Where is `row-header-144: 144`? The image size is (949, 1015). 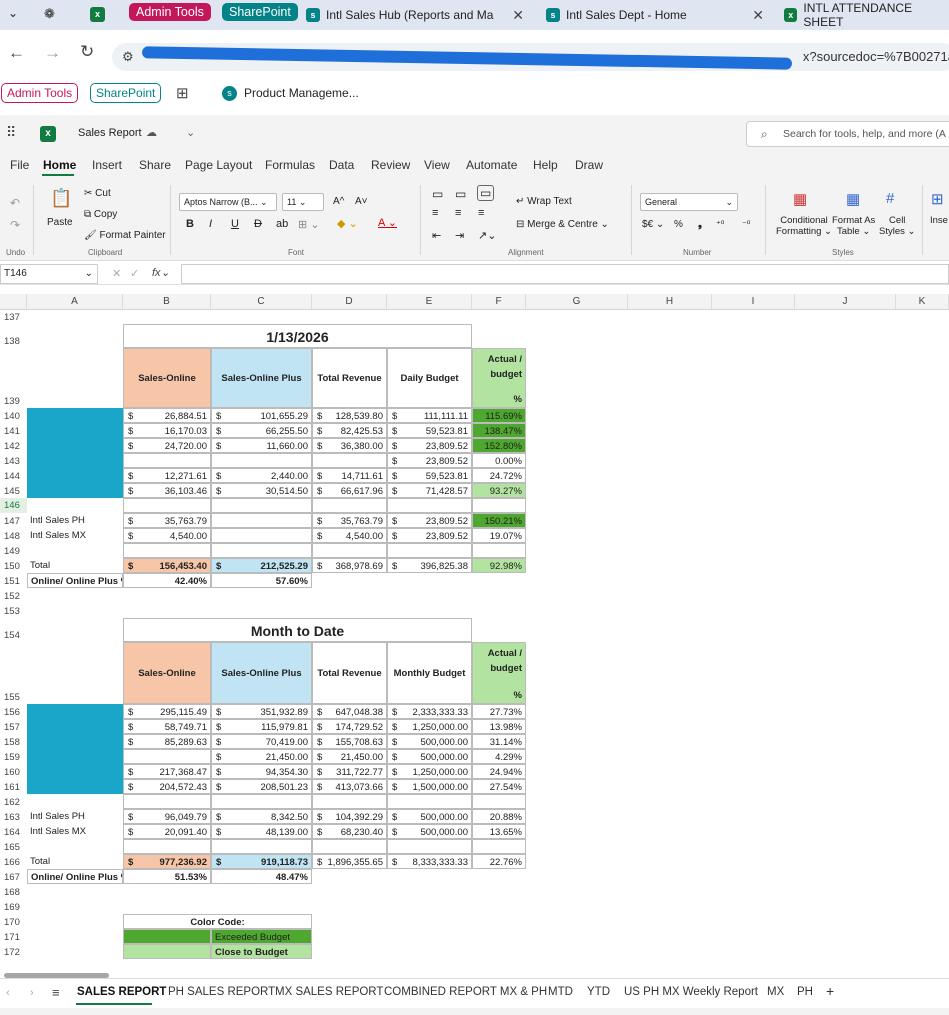 row-header-144: 144 is located at coordinates (13, 476).